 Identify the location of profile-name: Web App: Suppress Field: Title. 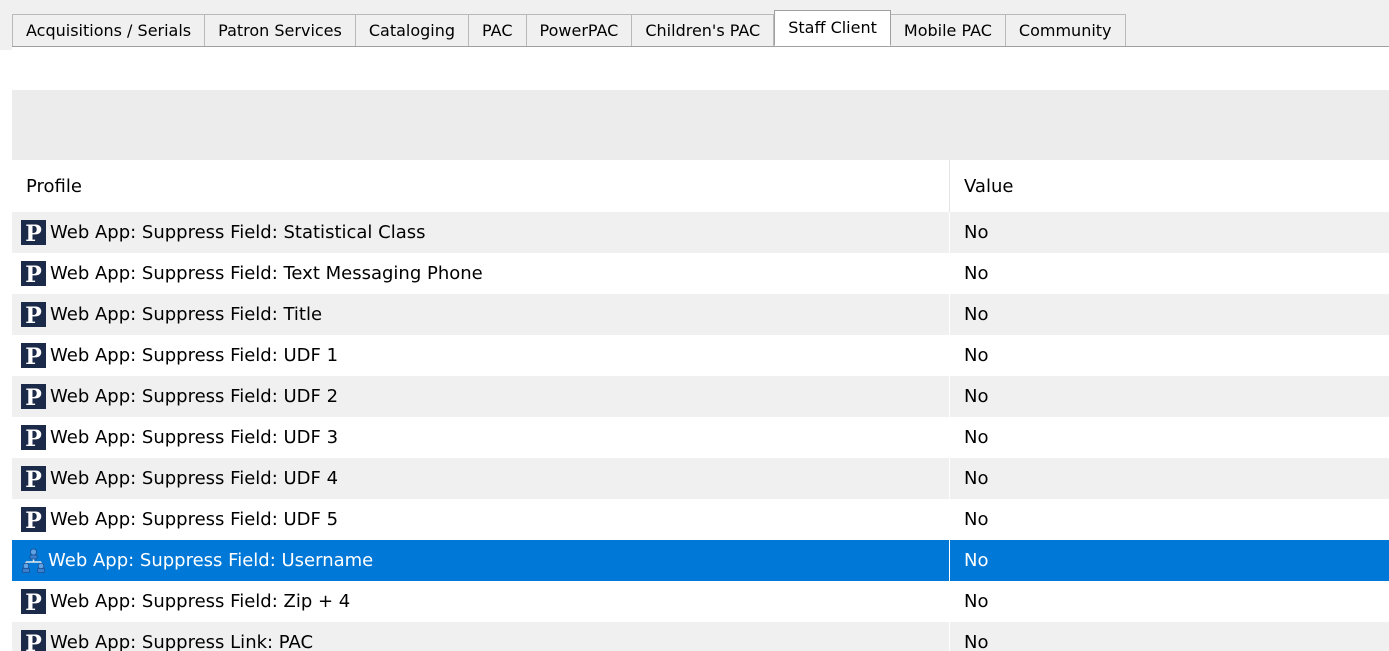
(186, 314).